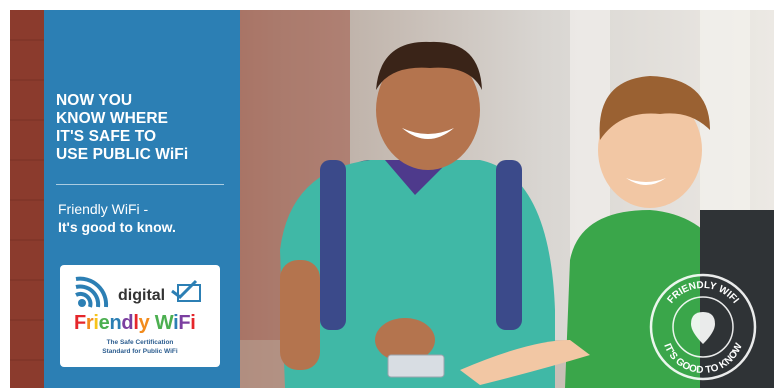 The height and width of the screenshot is (391, 780). Describe the element at coordinates (142, 295) in the screenshot. I see `logo-word-digital: digital` at that location.